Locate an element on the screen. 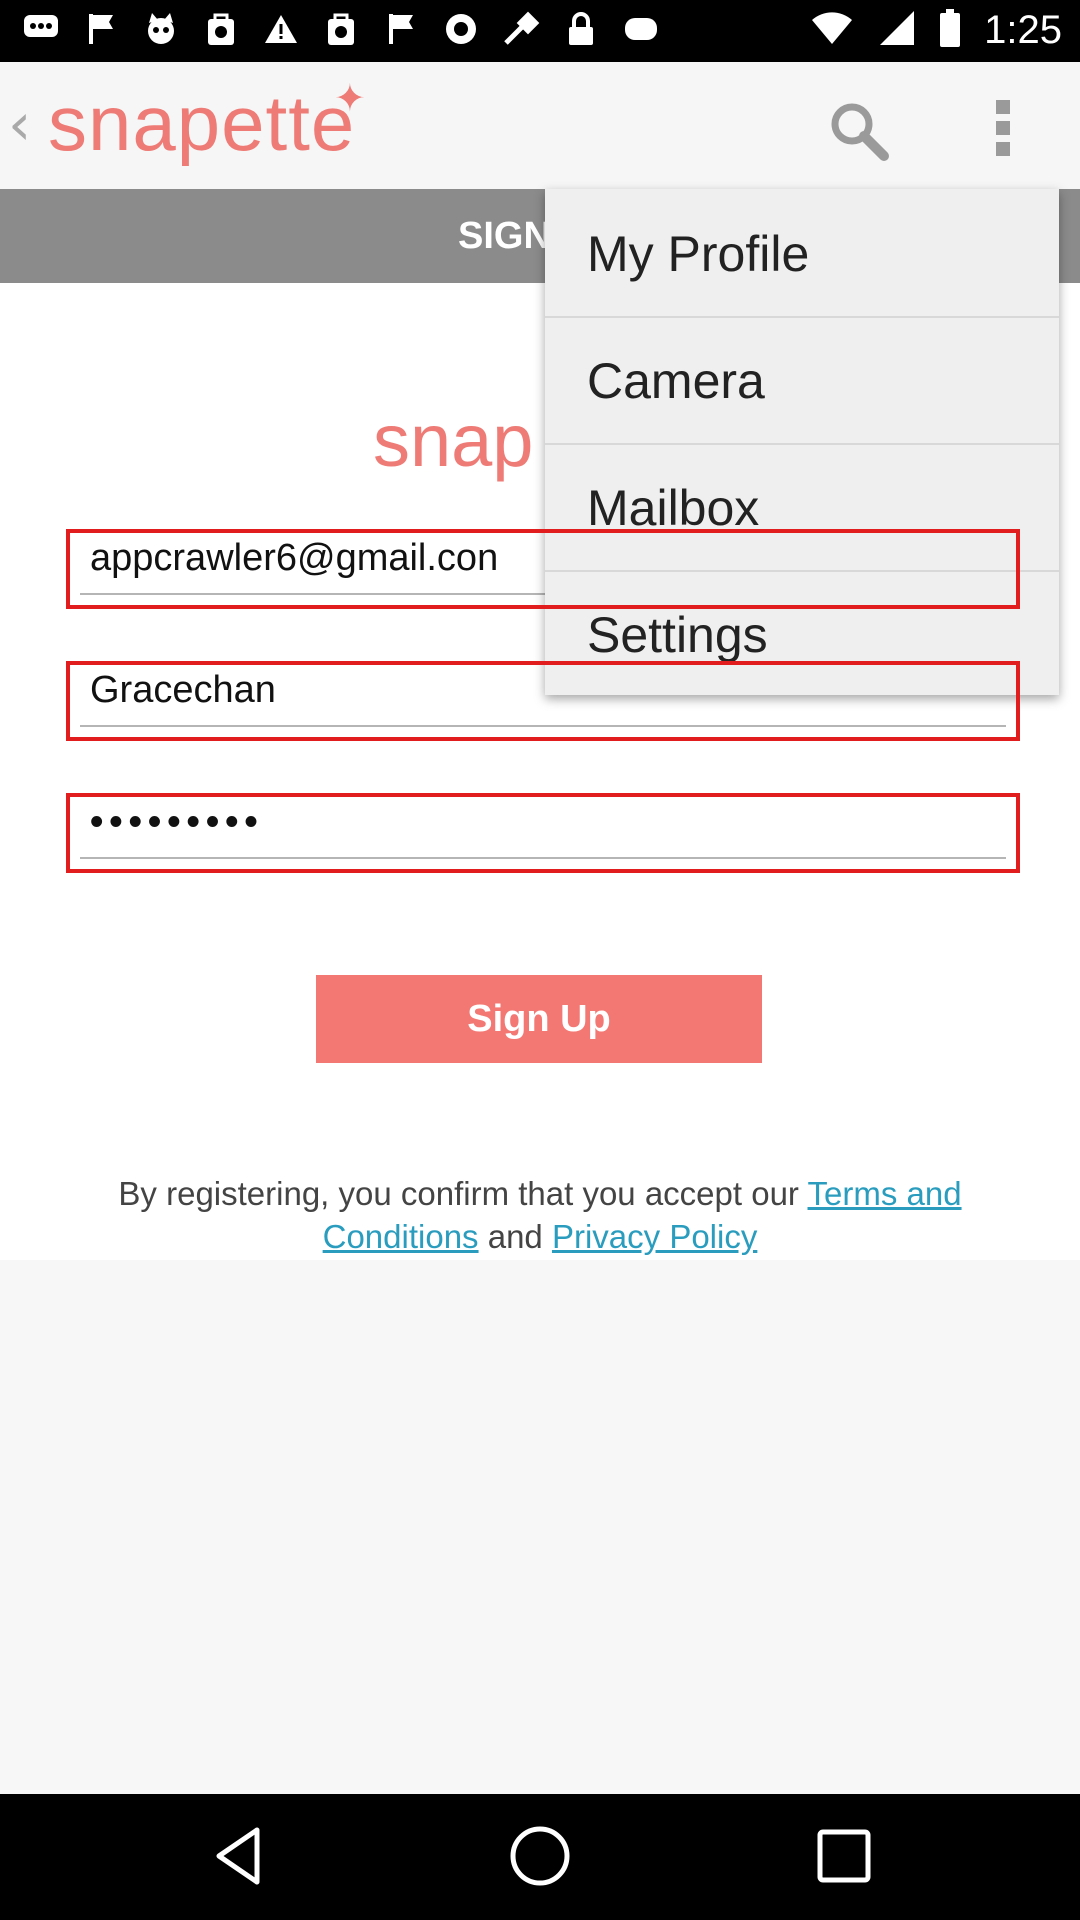 The width and height of the screenshot is (1080, 1920). status-bar: 1:25 is located at coordinates (540, 31).